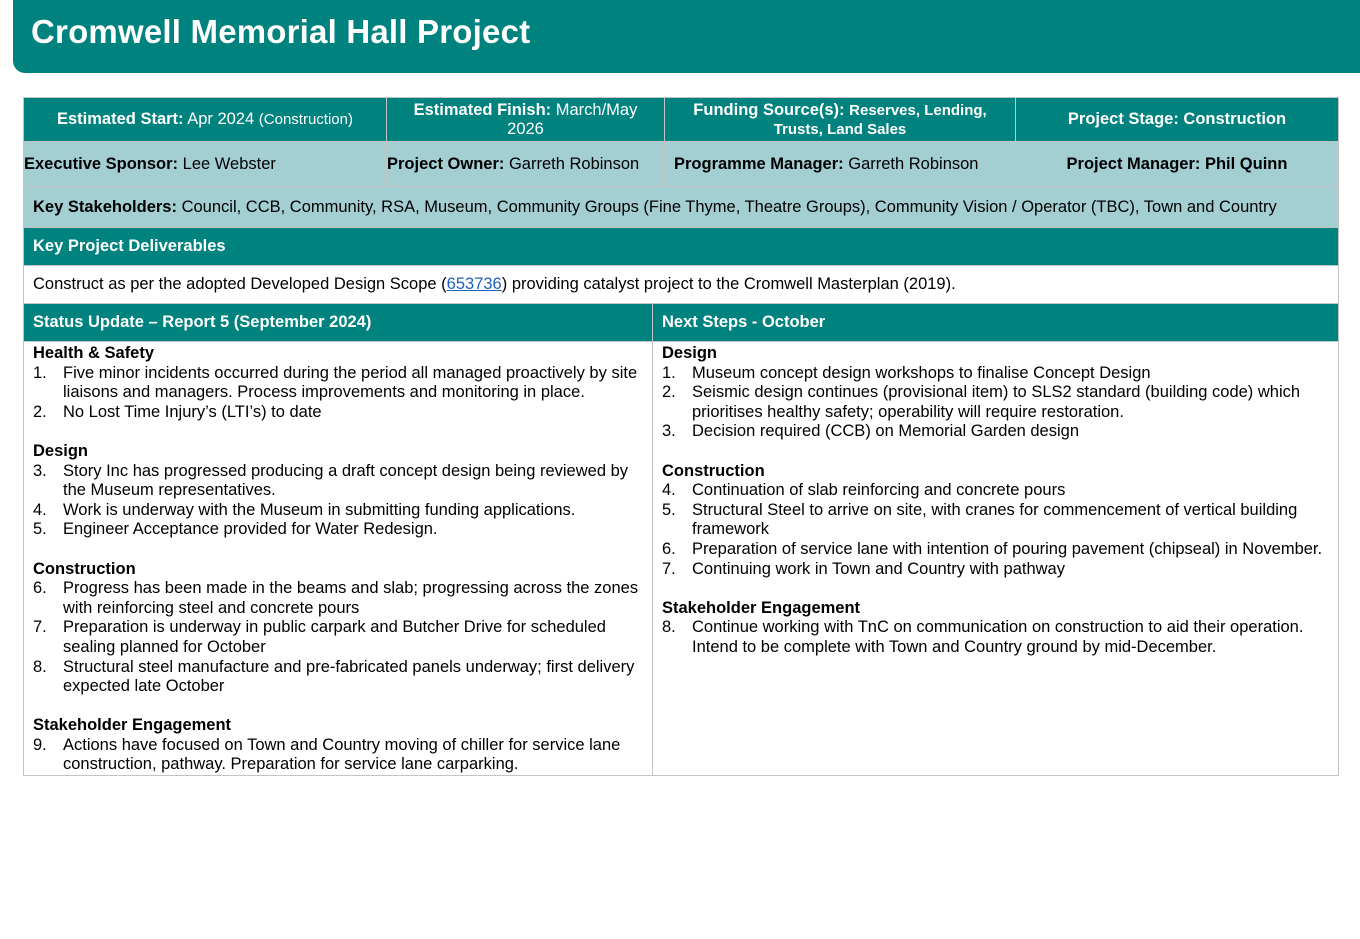  Describe the element at coordinates (281, 31) in the screenshot. I see `page-title: Cromwell Memorial Hall Project` at that location.